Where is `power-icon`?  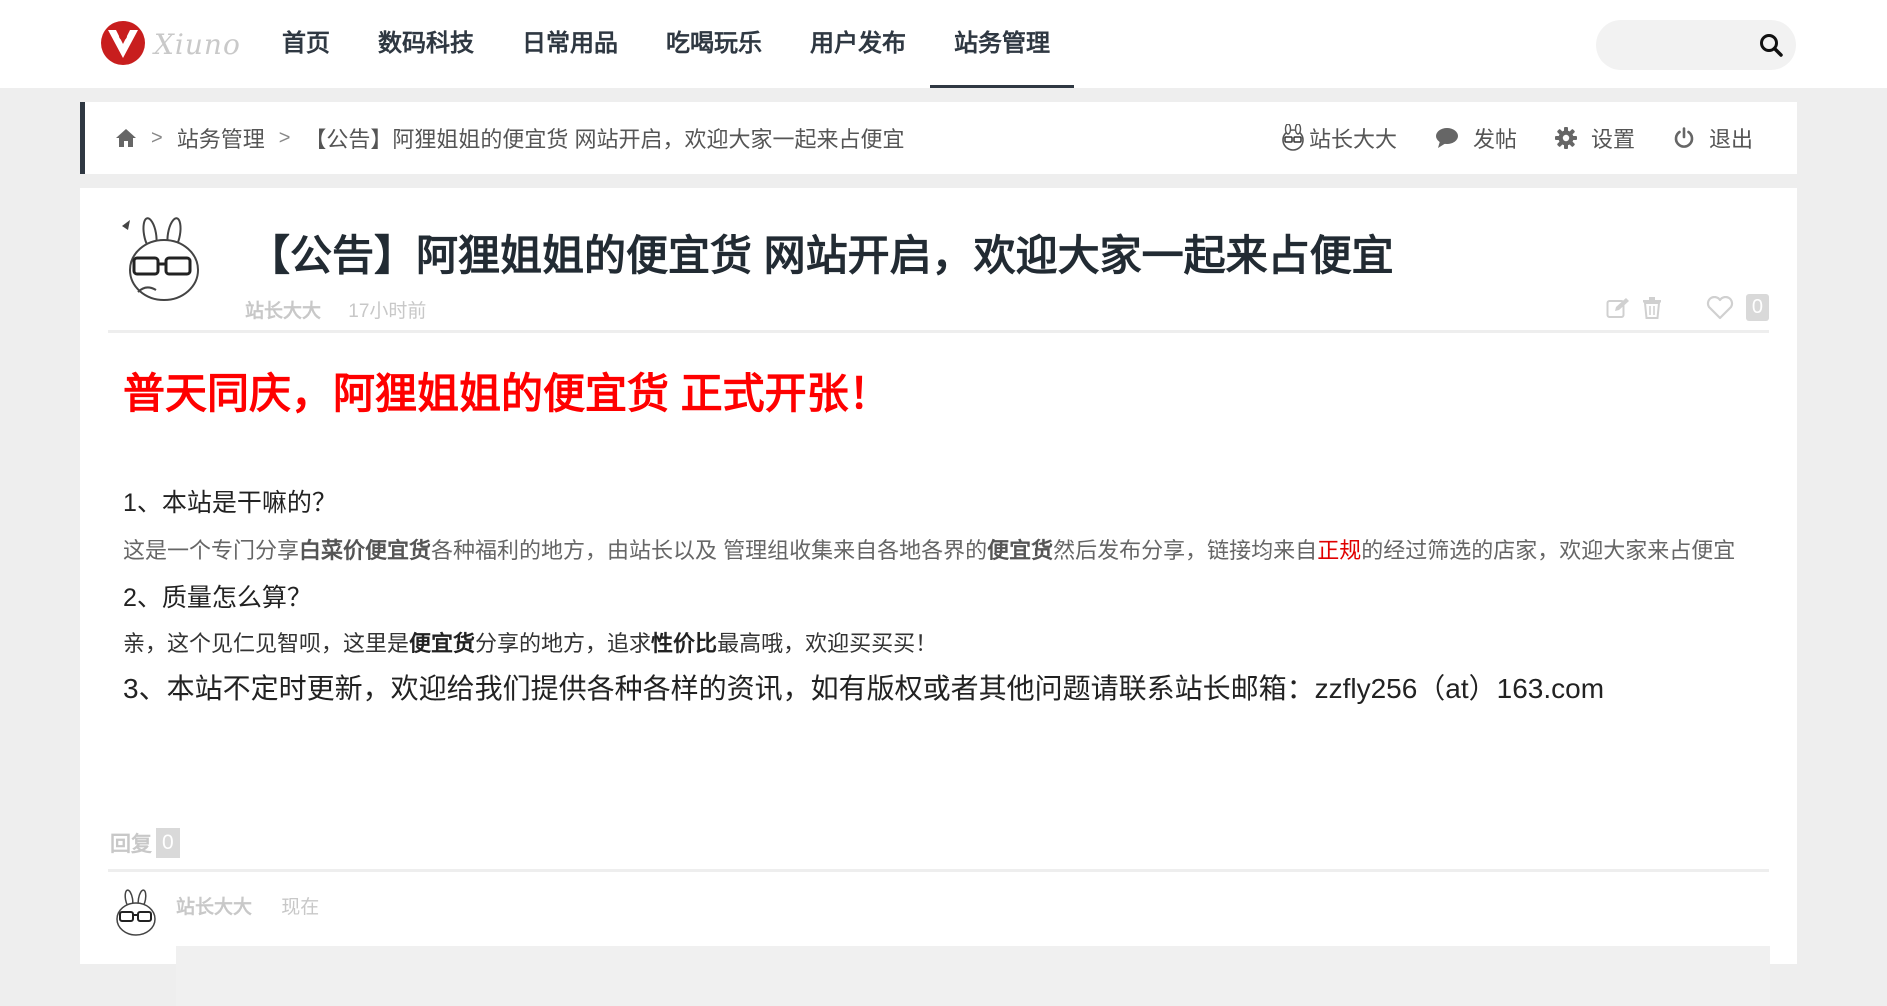 power-icon is located at coordinates (1684, 137).